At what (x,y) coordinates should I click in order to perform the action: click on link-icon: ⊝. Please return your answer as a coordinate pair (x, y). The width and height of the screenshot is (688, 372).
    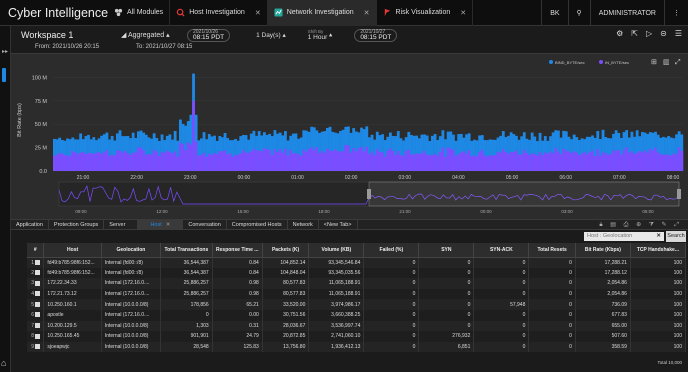
    Looking at the image, I should click on (663, 33).